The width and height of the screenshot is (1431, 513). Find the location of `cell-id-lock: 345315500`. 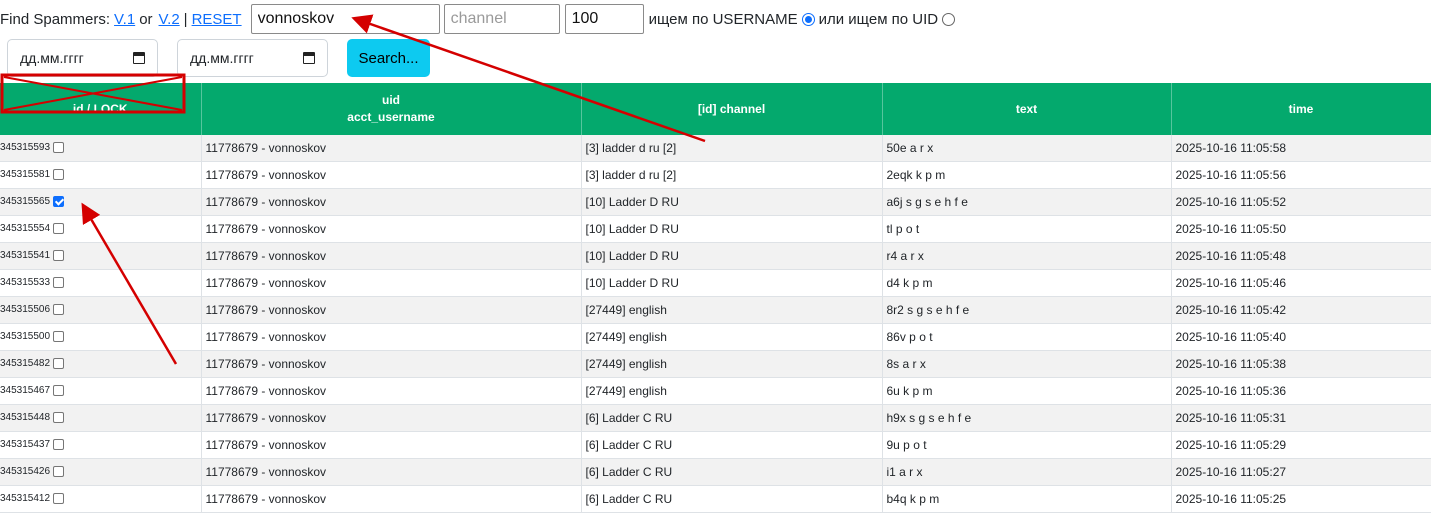

cell-id-lock: 345315500 is located at coordinates (101, 337).